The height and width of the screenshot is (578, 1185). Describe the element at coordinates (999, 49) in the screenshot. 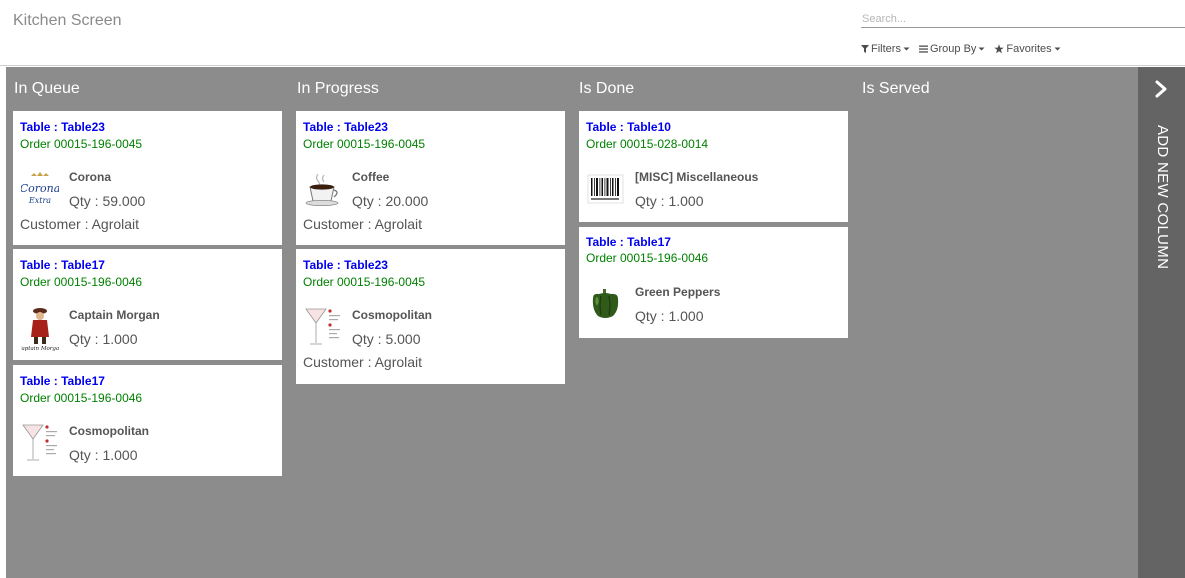

I see `star-icon` at that location.